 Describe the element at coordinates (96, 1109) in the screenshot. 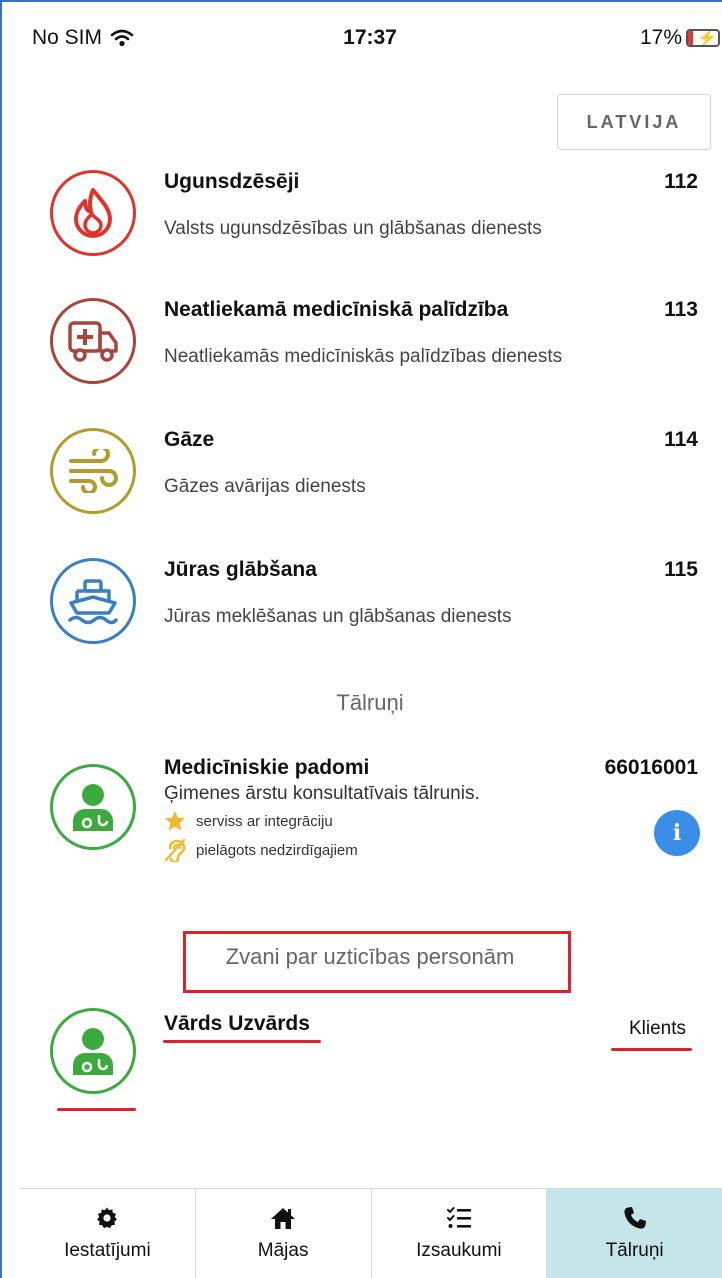

I see `annotation-underline-avatar` at that location.